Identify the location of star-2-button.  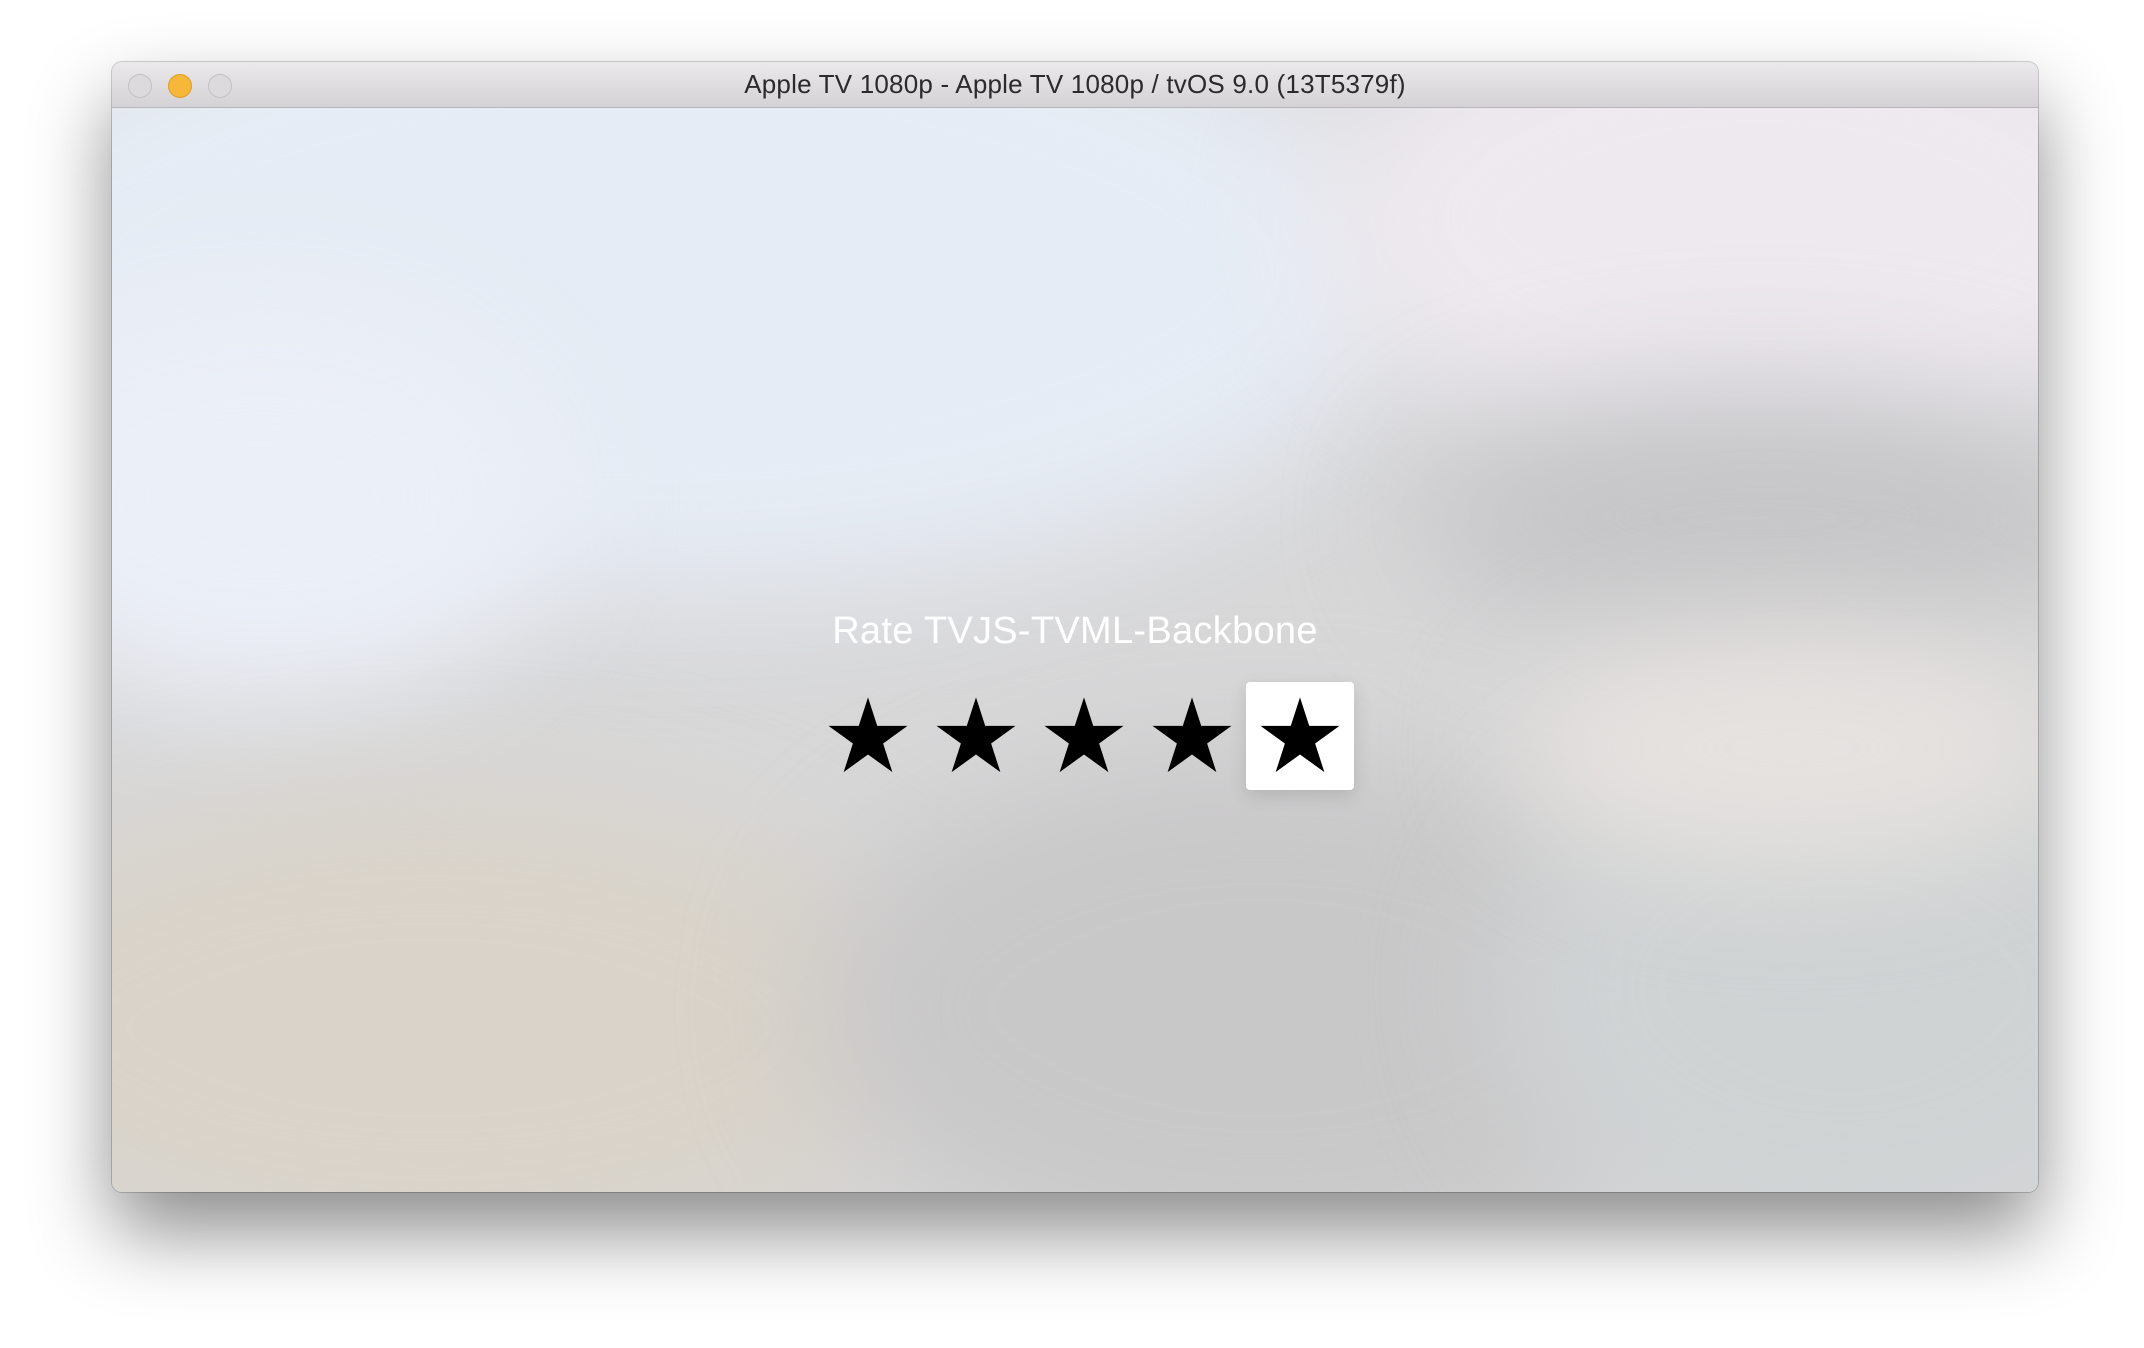
(976, 736).